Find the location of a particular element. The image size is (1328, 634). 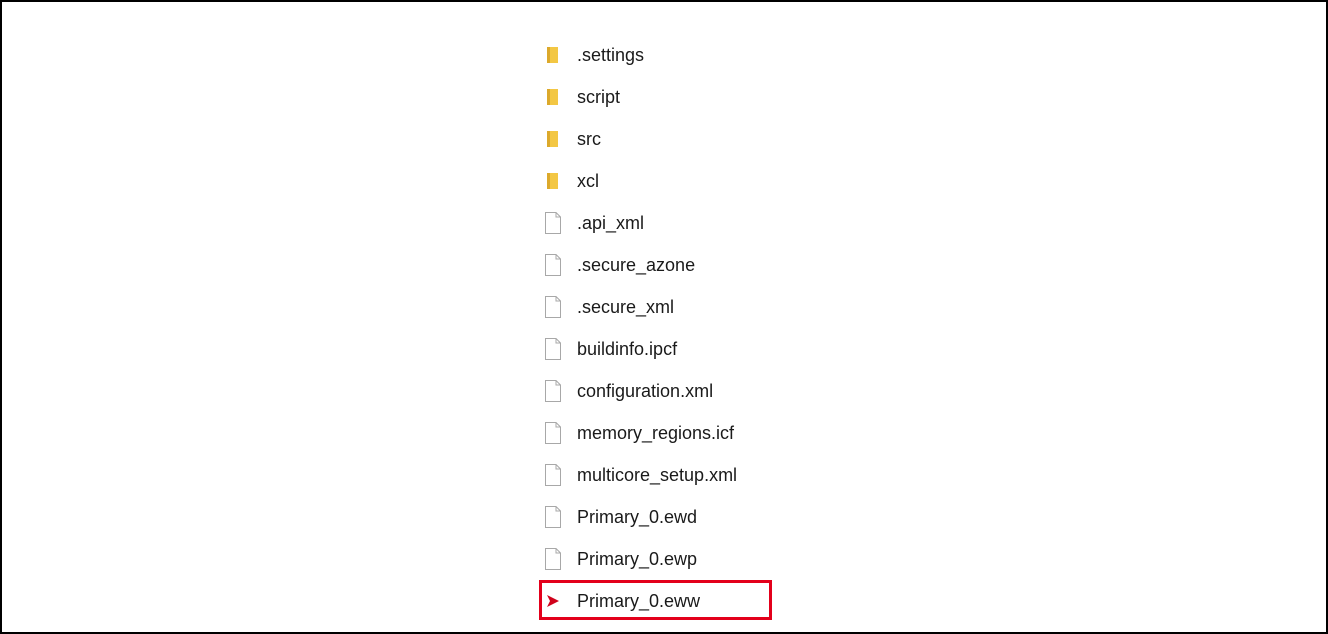

list-item-file-primary-eww: Primary_0.eww is located at coordinates (689, 601).